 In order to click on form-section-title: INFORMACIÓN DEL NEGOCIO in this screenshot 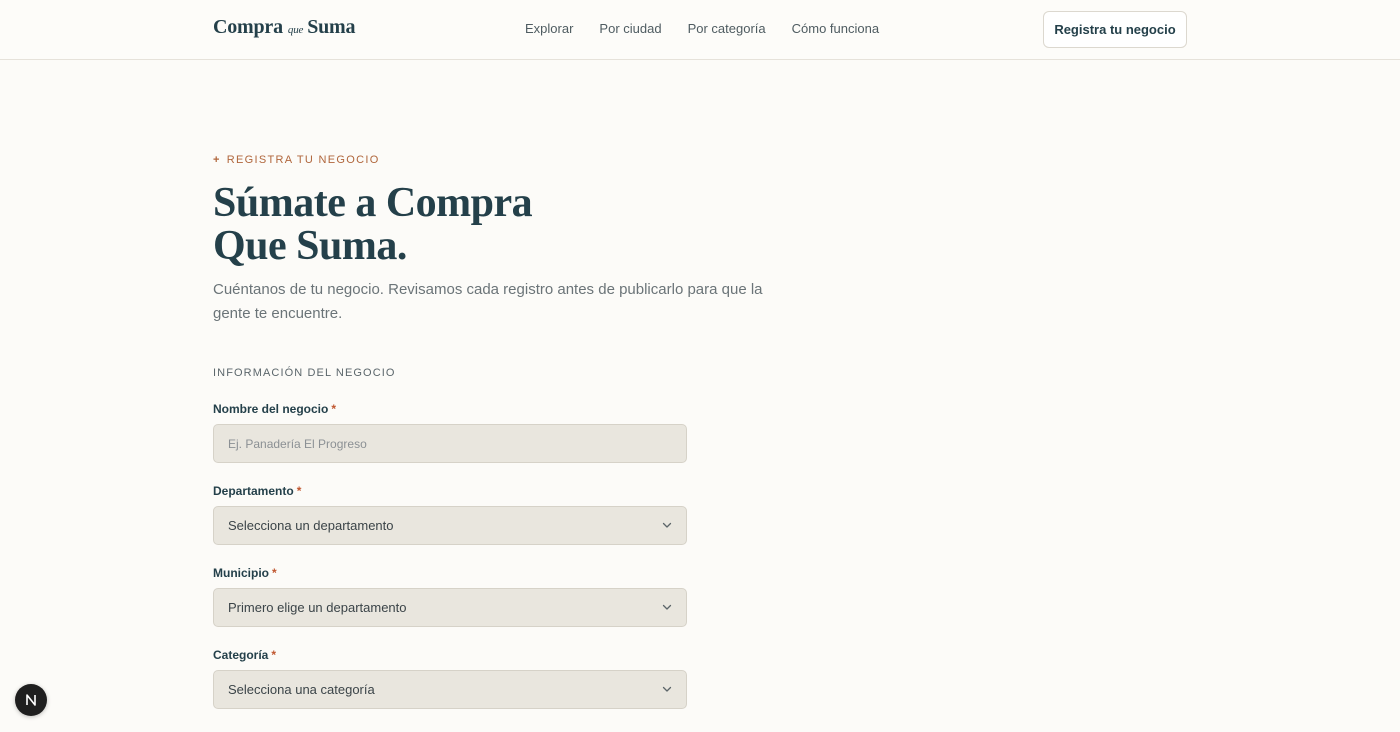, I will do `click(304, 373)`.